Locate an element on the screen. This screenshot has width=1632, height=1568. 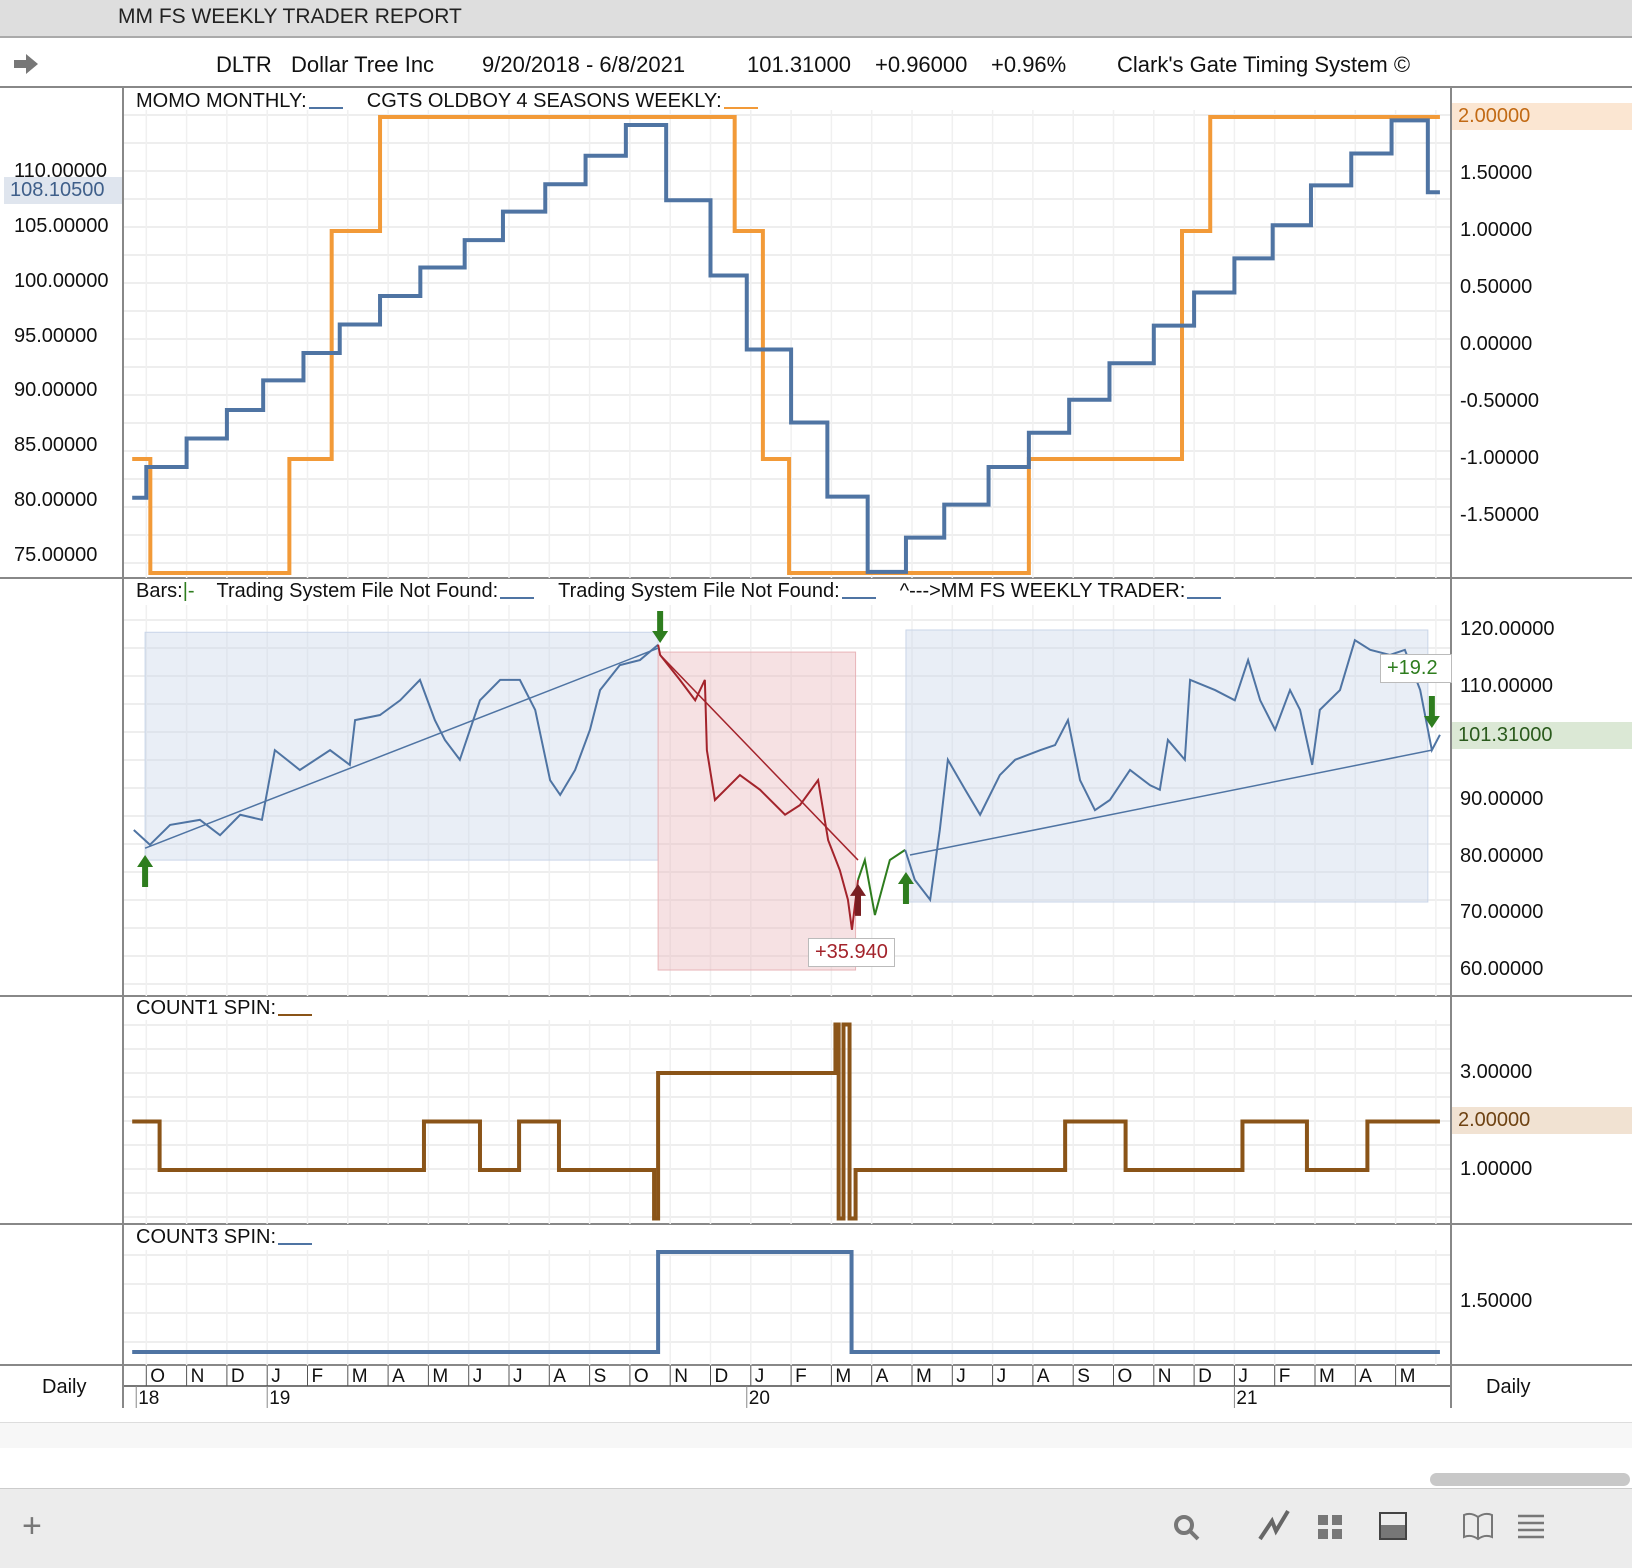
left-axis-tick: 80.00000 is located at coordinates (56, 500).